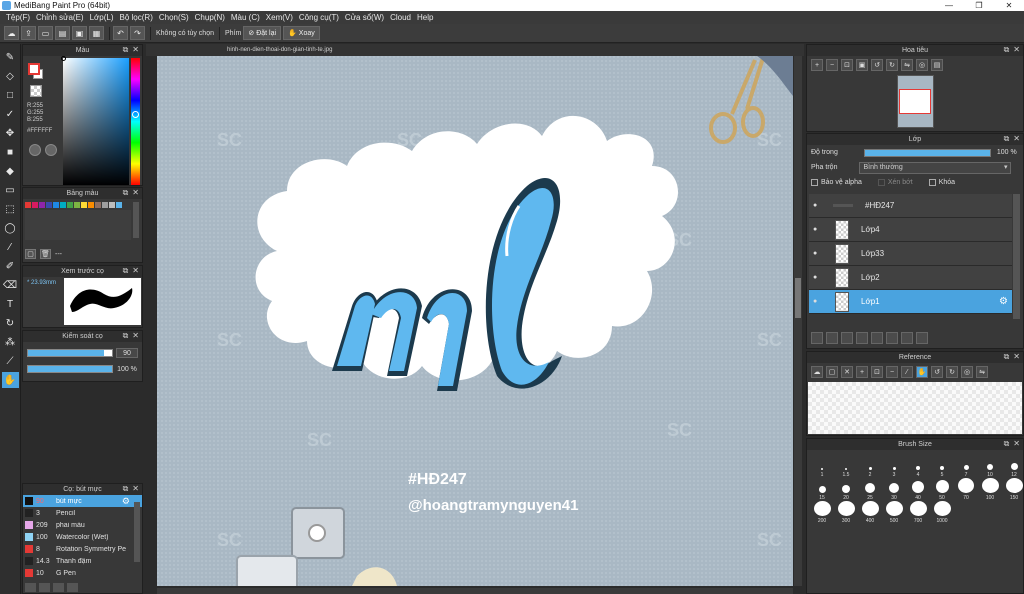 Image resolution: width=1024 pixels, height=594 pixels. Describe the element at coordinates (922, 338) in the screenshot. I see `delete-layer-icon` at that location.